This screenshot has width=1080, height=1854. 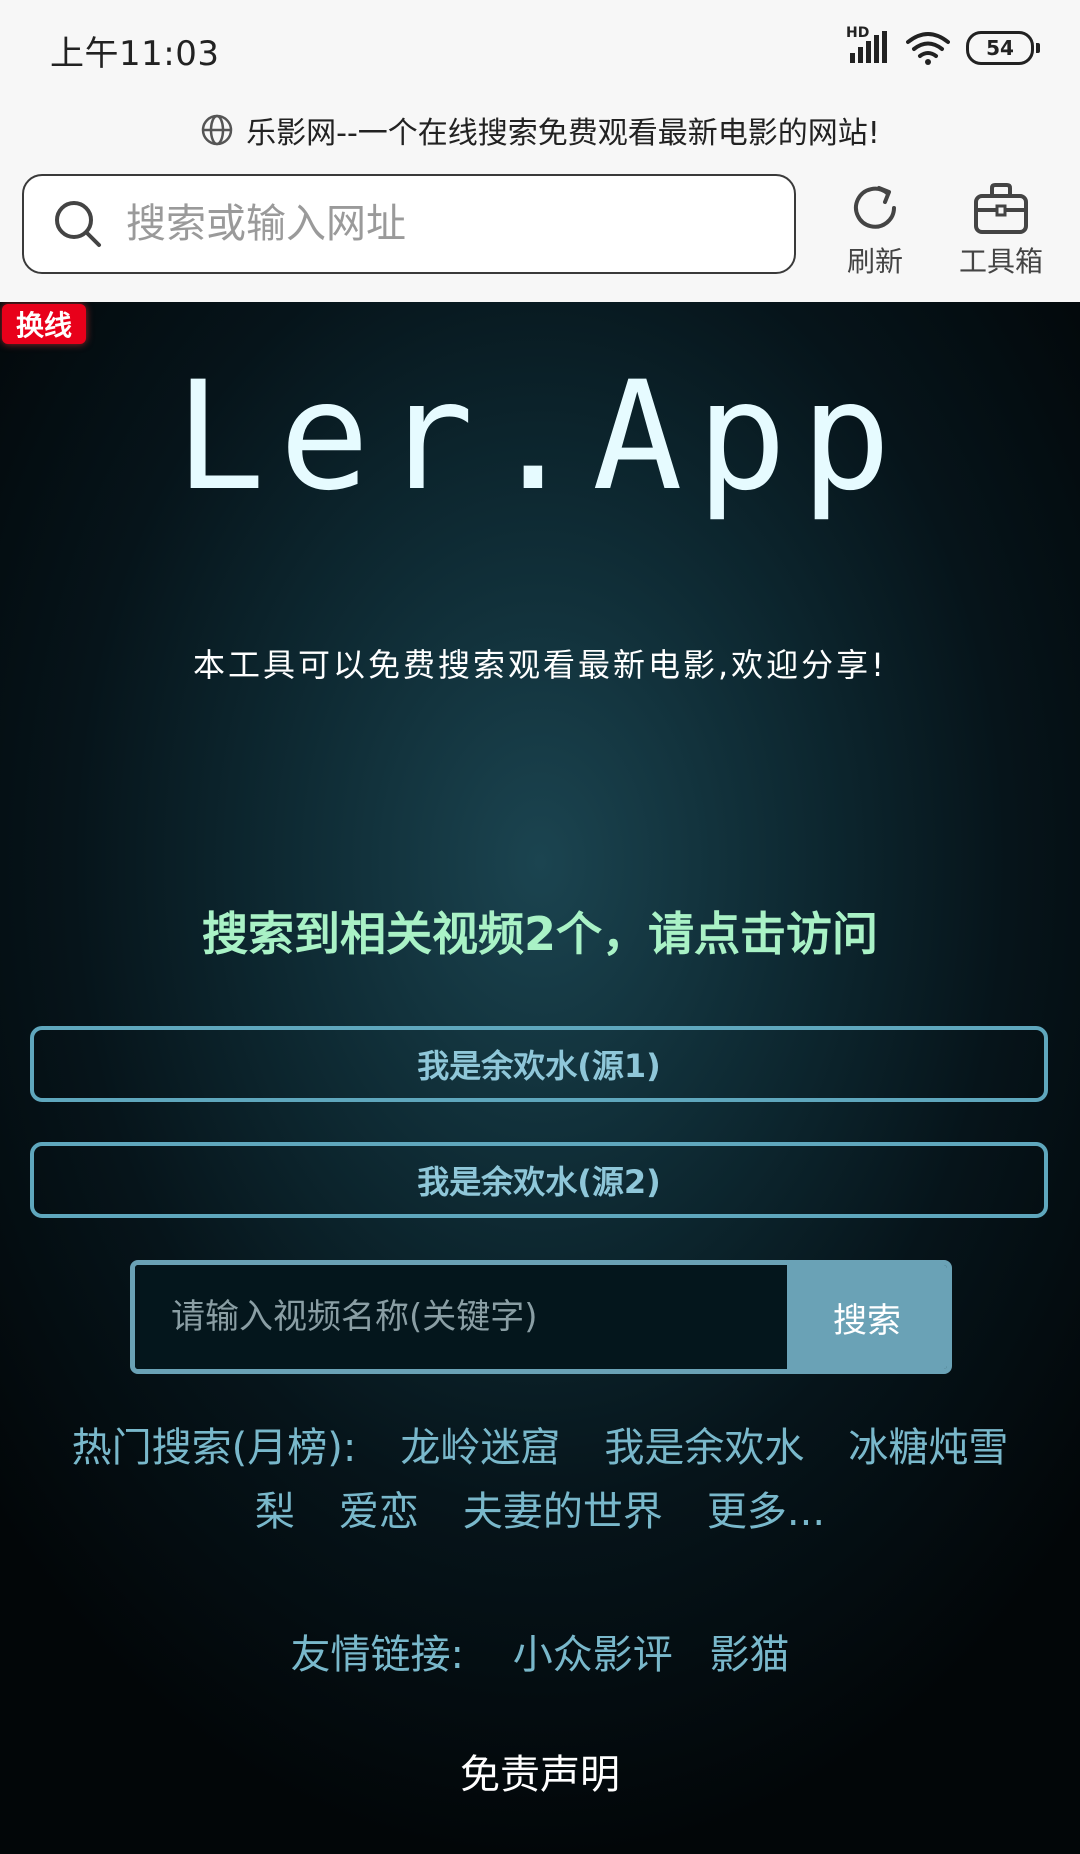 I want to click on hot-search-item: 冰糖炖雪, so click(x=928, y=1448).